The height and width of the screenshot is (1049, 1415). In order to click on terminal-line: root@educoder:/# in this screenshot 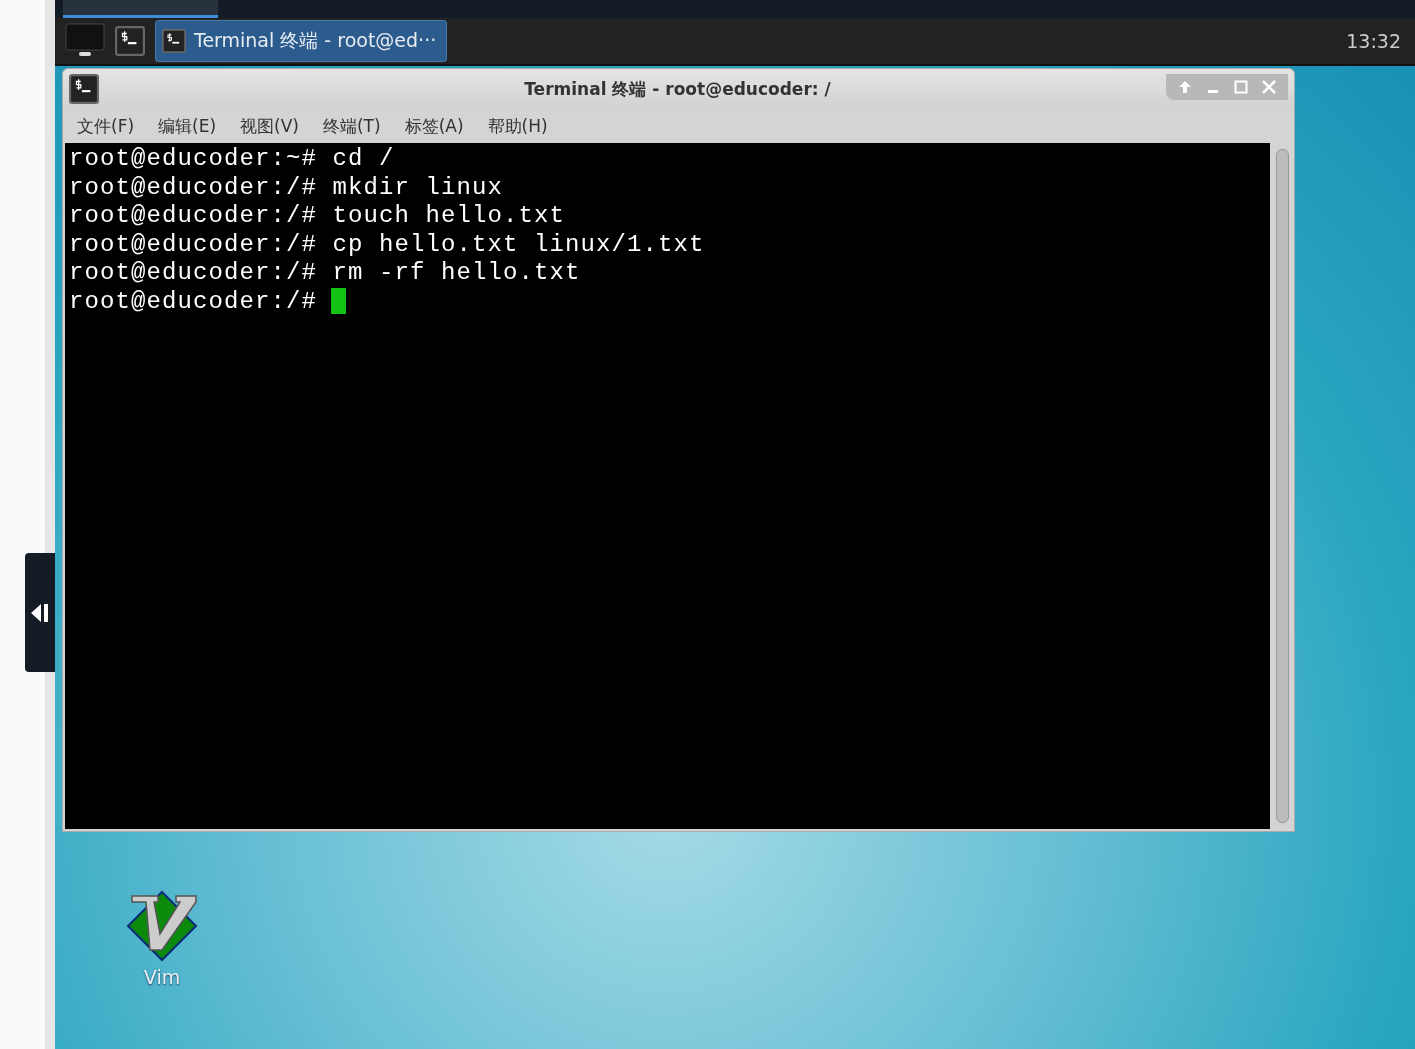, I will do `click(193, 301)`.